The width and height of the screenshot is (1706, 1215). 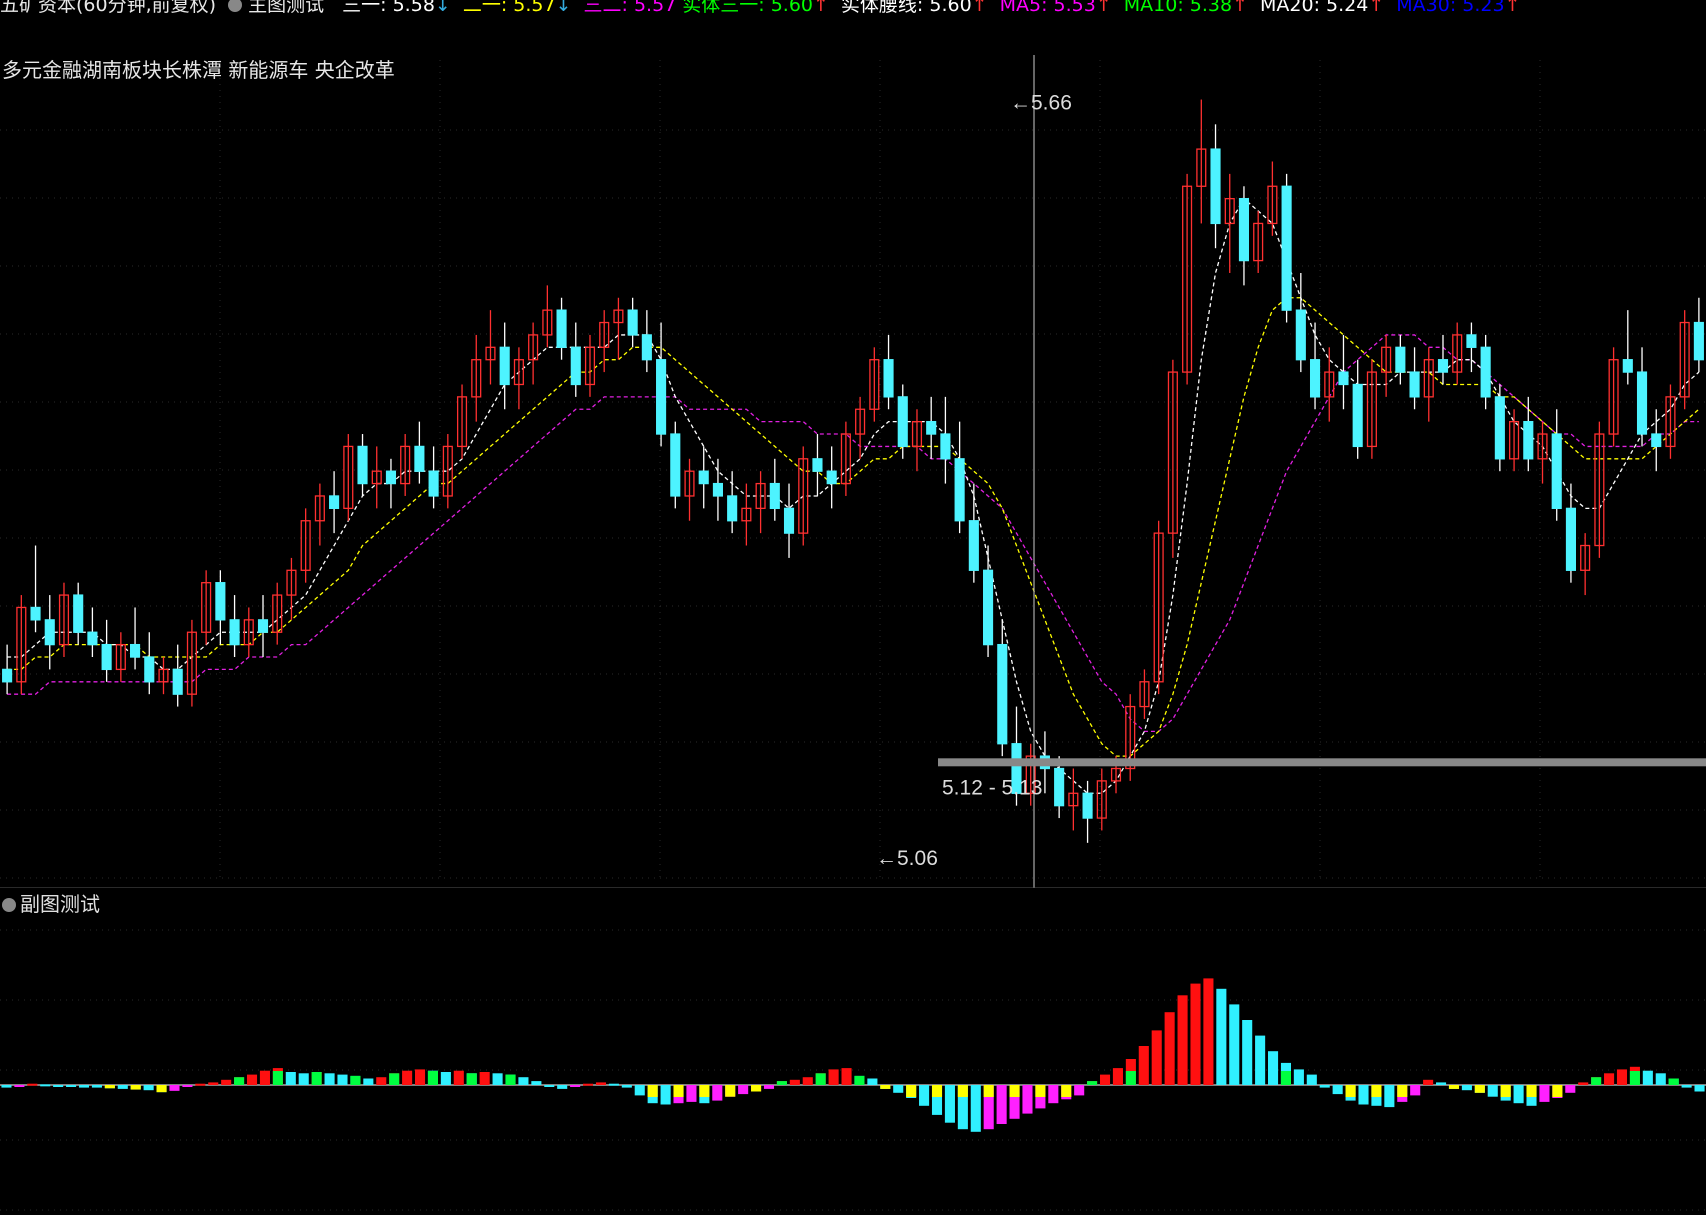 I want to click on indicator-value-8: MA30: 5.23↑, so click(x=1461, y=8).